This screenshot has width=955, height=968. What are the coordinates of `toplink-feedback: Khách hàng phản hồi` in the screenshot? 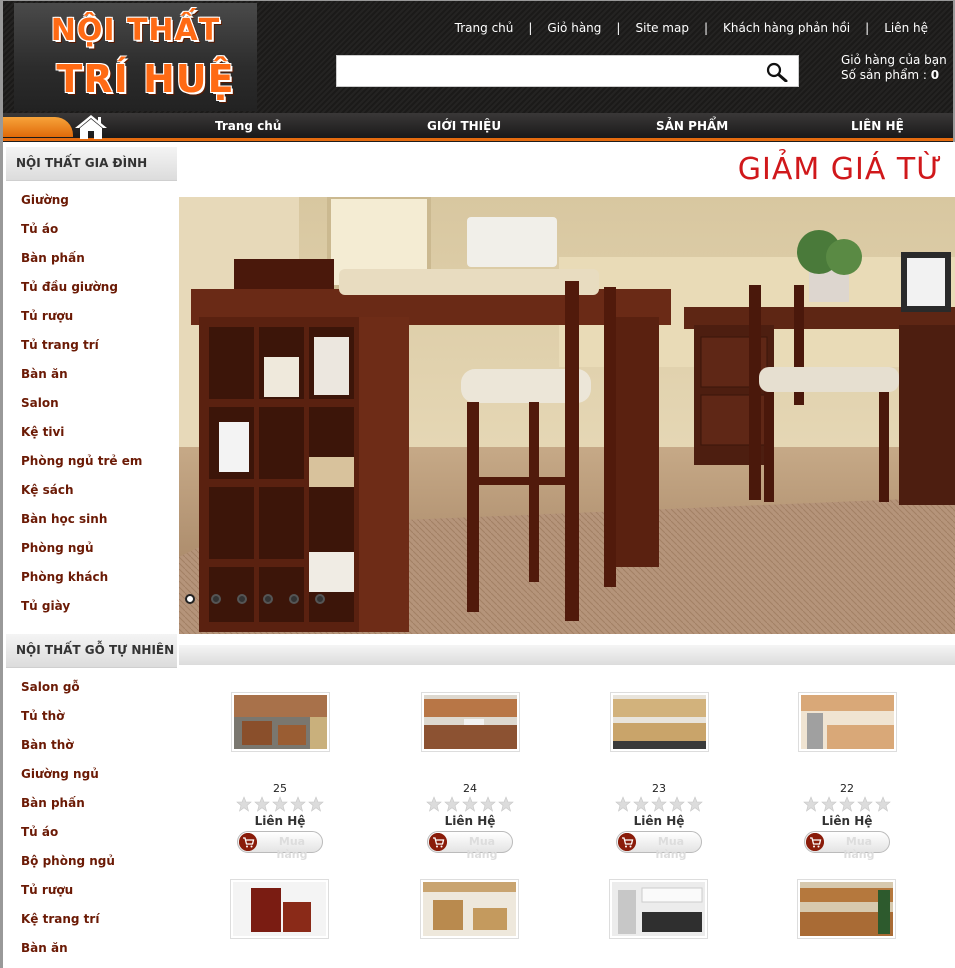 It's located at (786, 28).